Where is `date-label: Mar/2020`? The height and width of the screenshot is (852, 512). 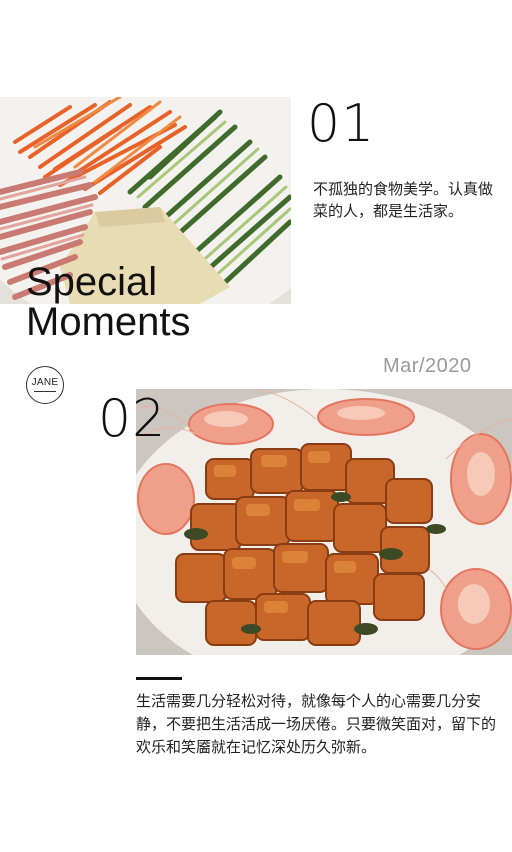 date-label: Mar/2020 is located at coordinates (427, 366).